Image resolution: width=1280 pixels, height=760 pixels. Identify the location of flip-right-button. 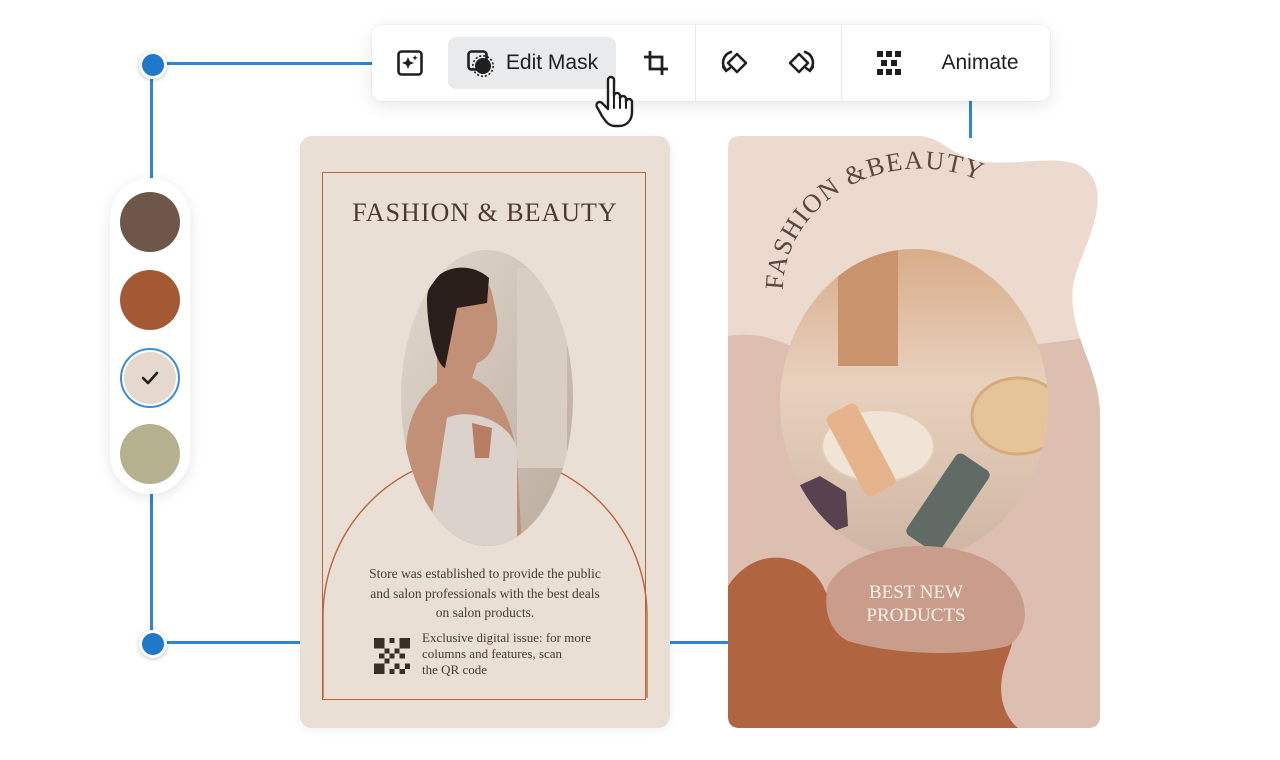
(800, 63).